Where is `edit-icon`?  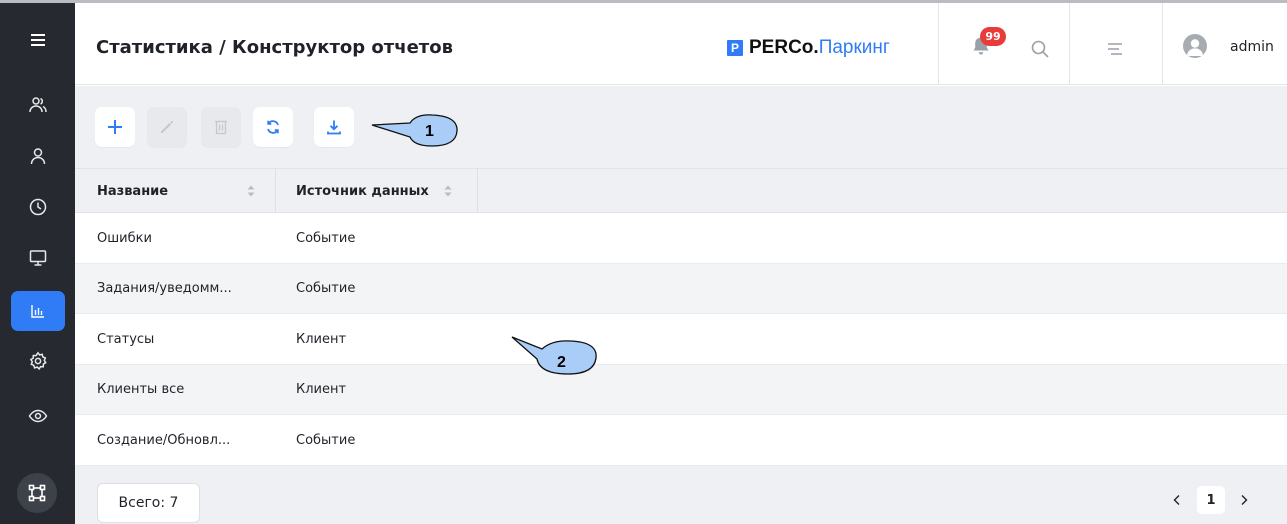 edit-icon is located at coordinates (167, 126).